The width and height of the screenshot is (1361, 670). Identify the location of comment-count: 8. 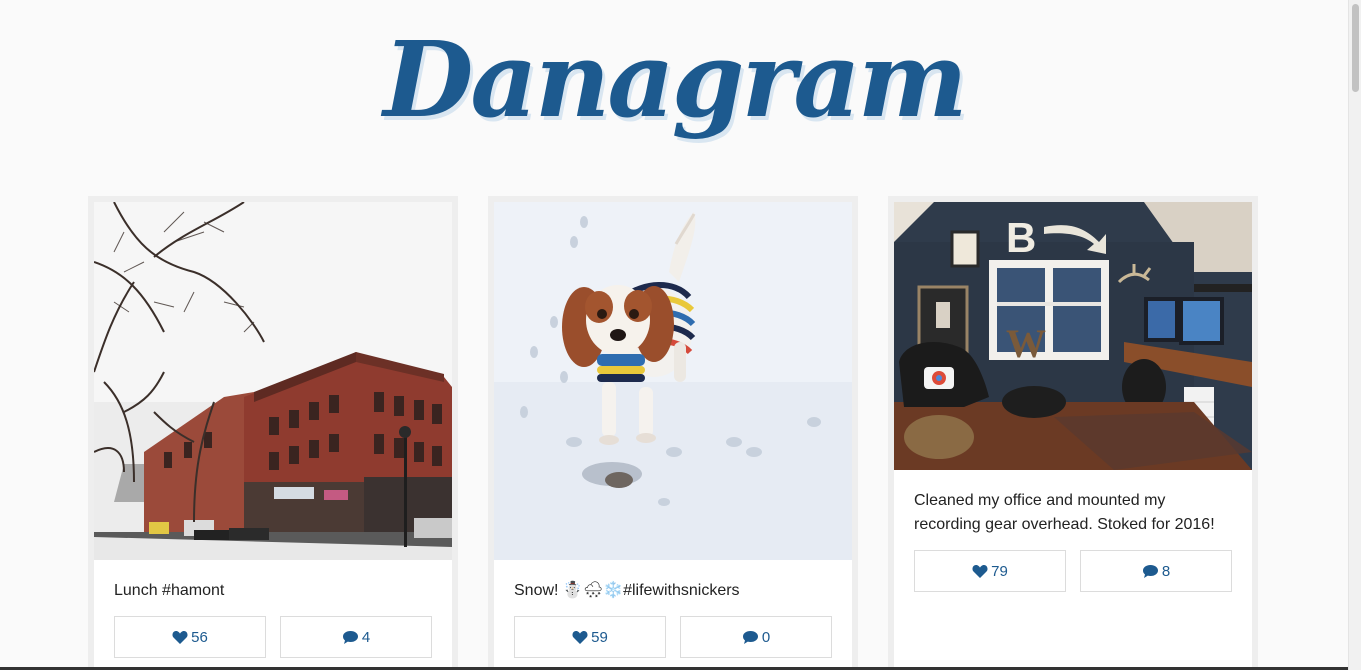
(1166, 571).